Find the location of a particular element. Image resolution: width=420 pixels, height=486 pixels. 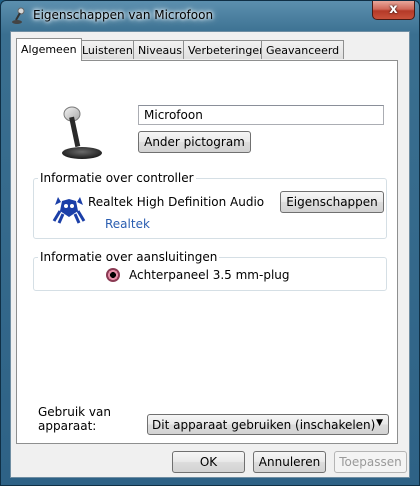

apply-button: Toepassen is located at coordinates (370, 462).